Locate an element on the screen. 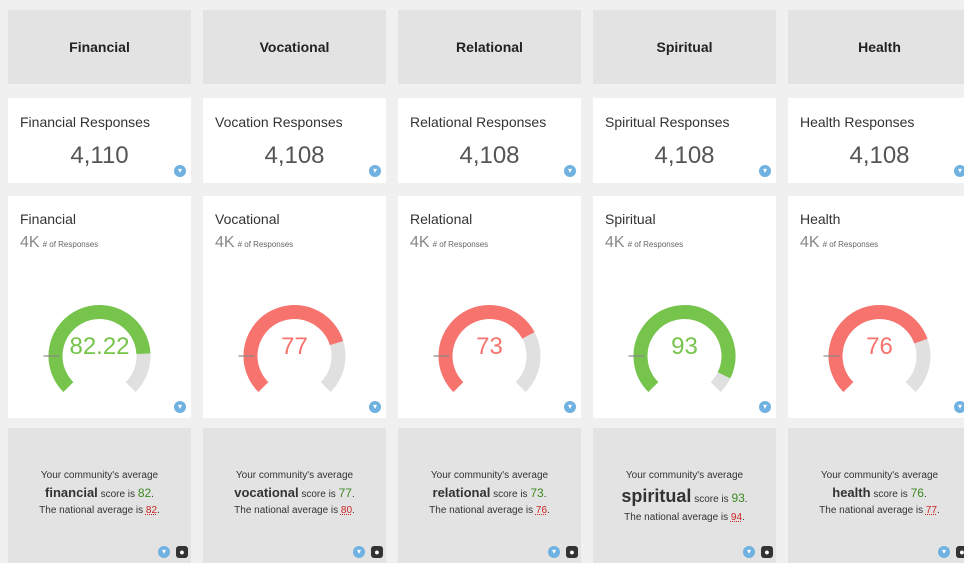 The image size is (964, 563). responses-title: Health Responses is located at coordinates (857, 122).